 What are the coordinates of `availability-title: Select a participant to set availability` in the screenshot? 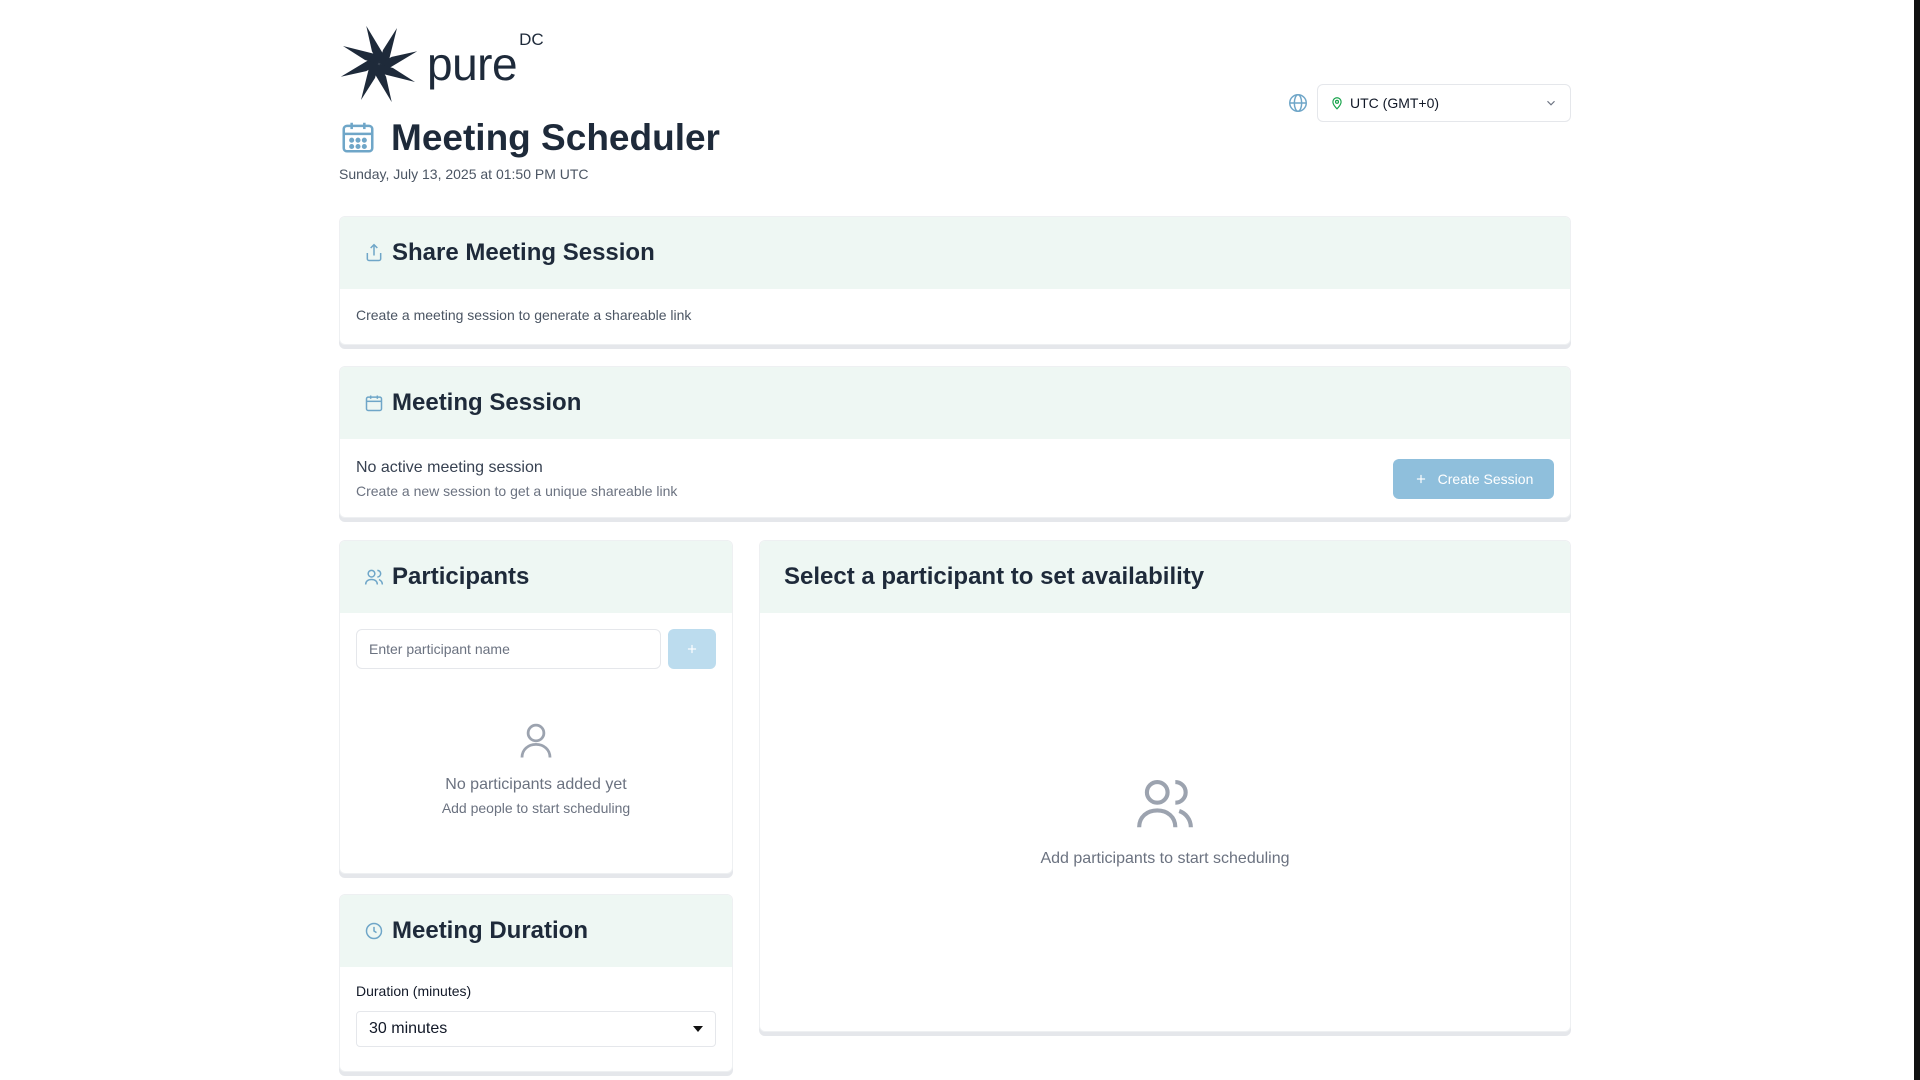 It's located at (994, 576).